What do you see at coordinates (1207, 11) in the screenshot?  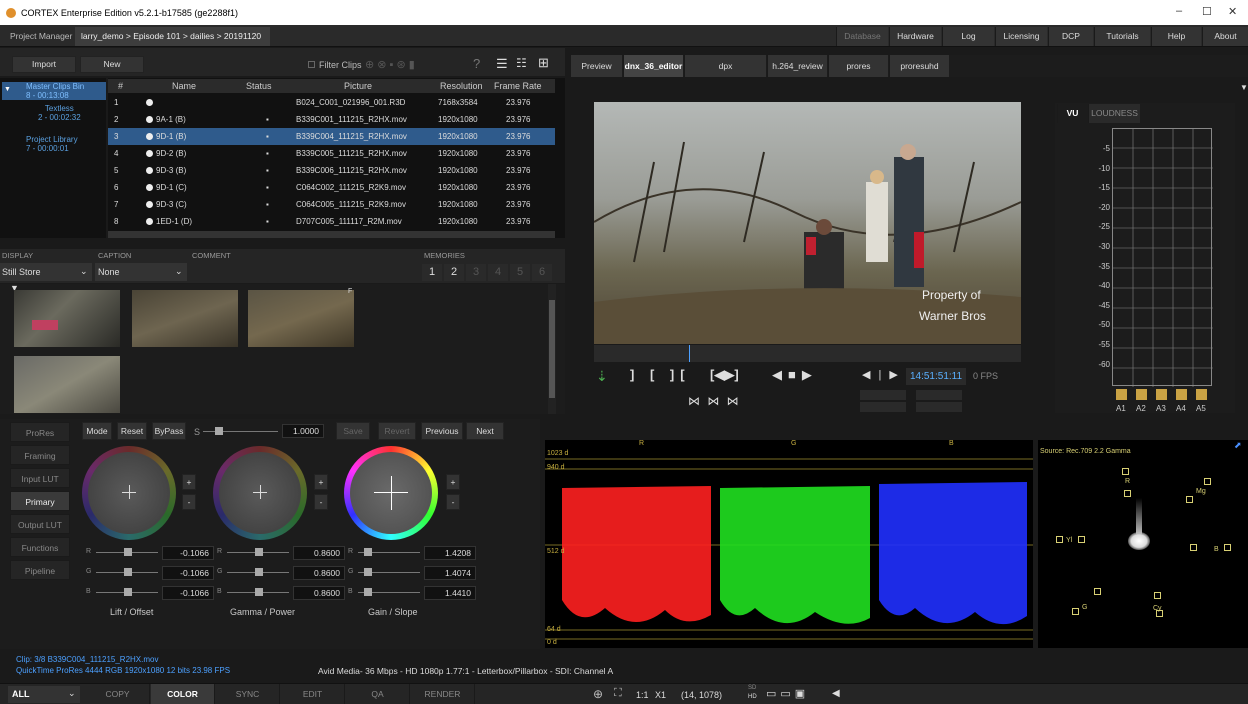 I see `maximize-button: ☐` at bounding box center [1207, 11].